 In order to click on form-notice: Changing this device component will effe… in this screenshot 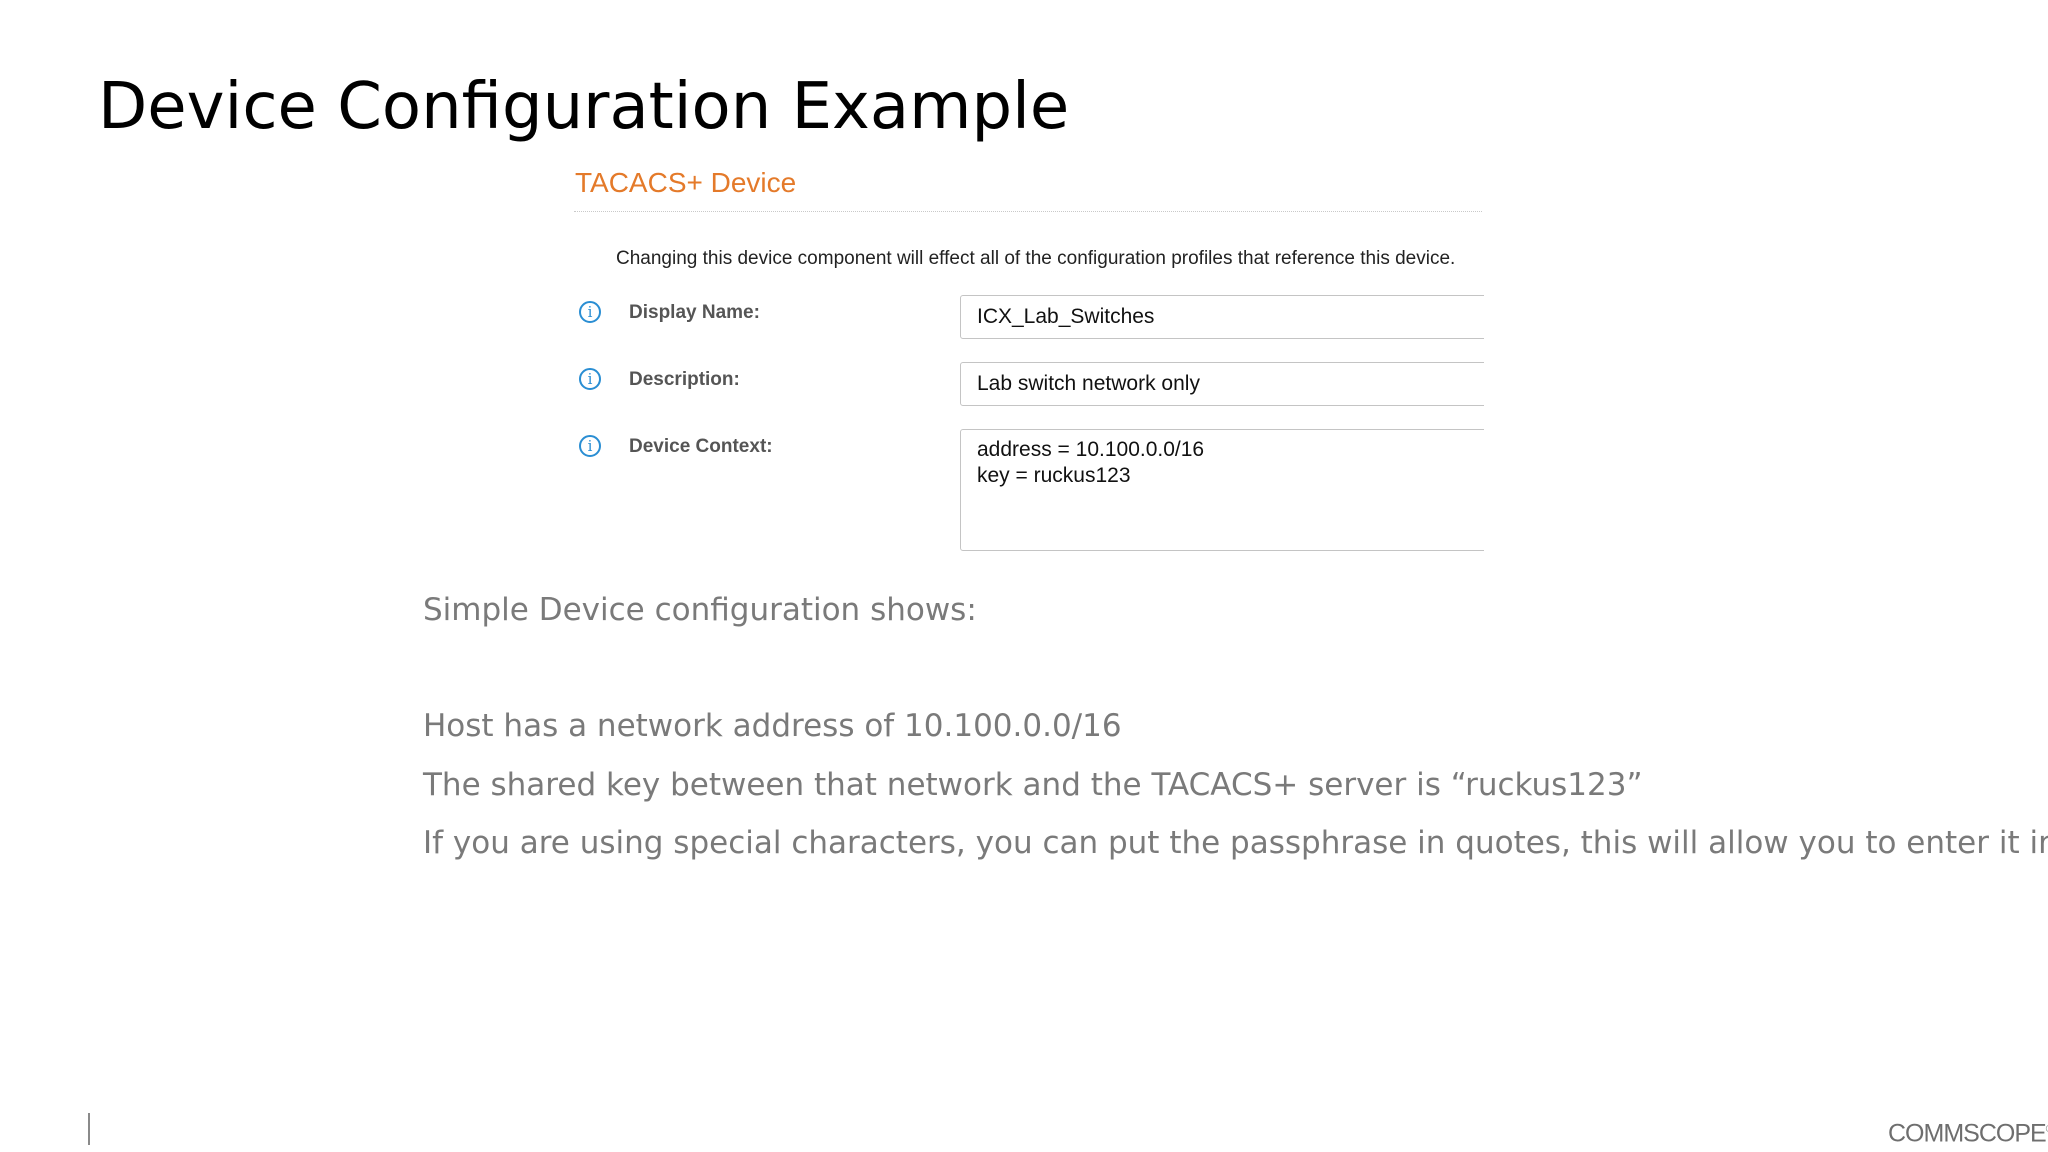, I will do `click(1036, 258)`.